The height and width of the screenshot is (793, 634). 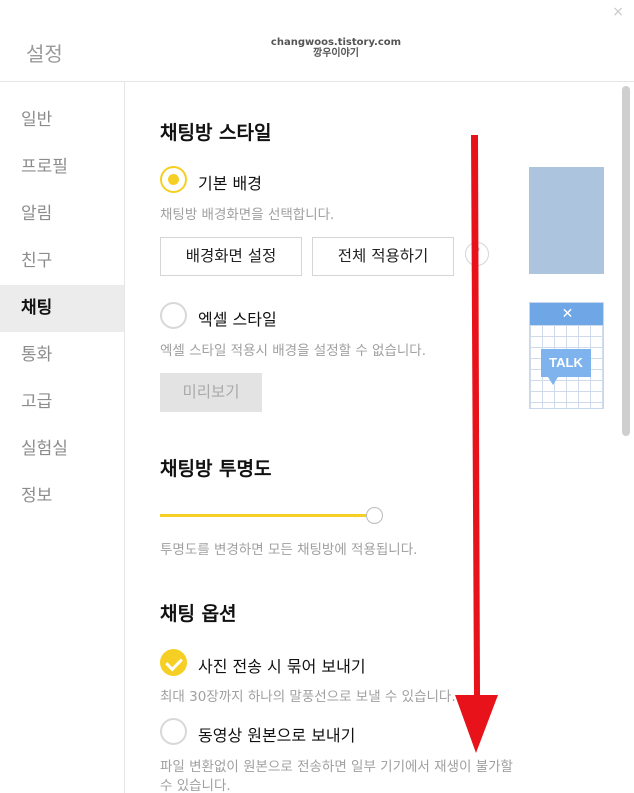 I want to click on sidebar-item-call: 통화, so click(x=62, y=355).